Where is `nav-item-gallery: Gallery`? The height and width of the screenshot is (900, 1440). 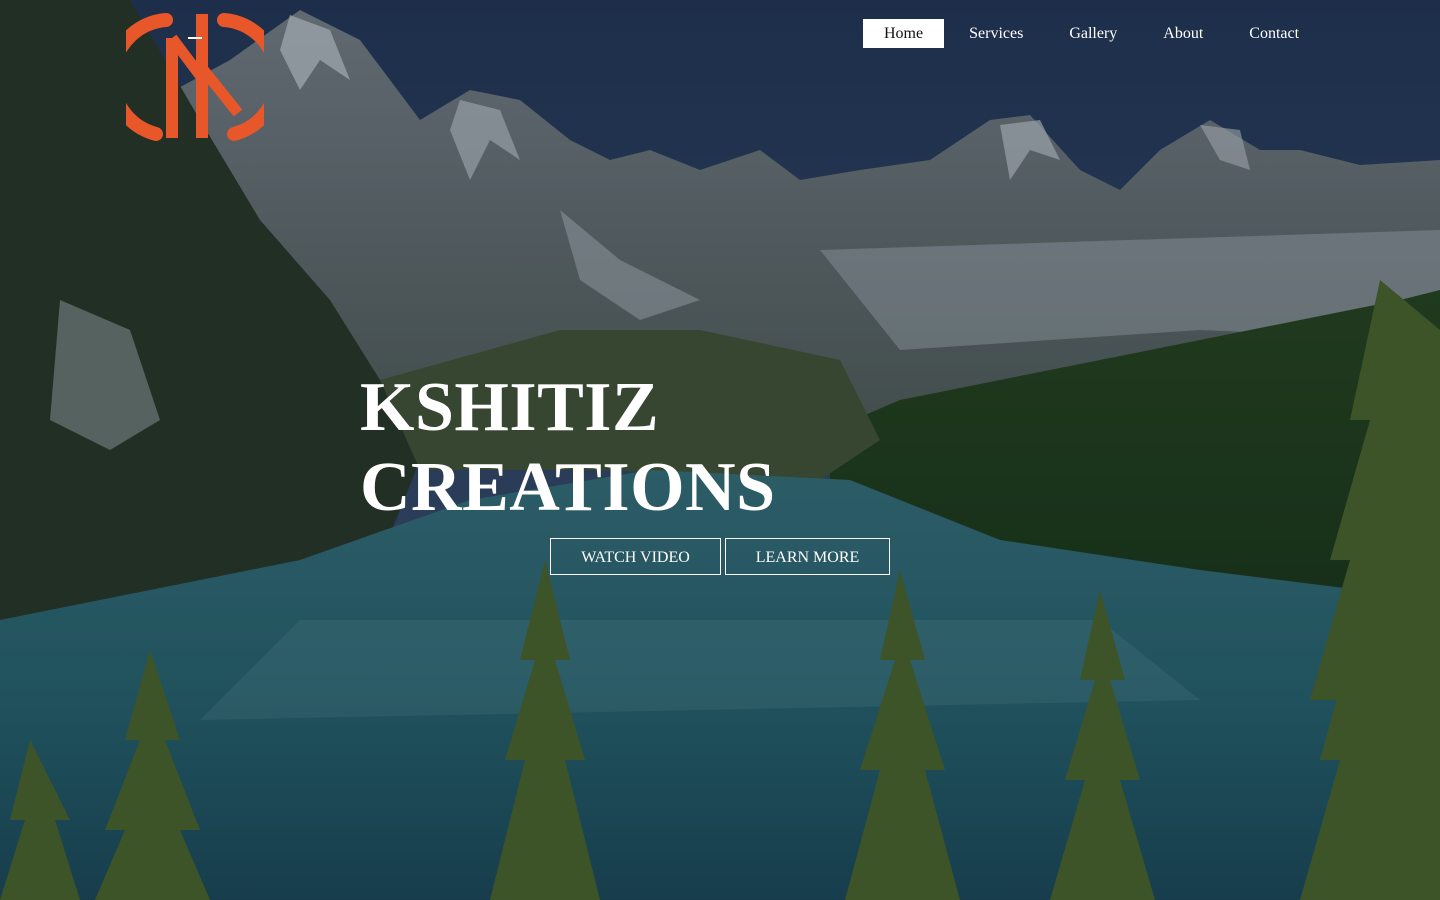 nav-item-gallery: Gallery is located at coordinates (1093, 33).